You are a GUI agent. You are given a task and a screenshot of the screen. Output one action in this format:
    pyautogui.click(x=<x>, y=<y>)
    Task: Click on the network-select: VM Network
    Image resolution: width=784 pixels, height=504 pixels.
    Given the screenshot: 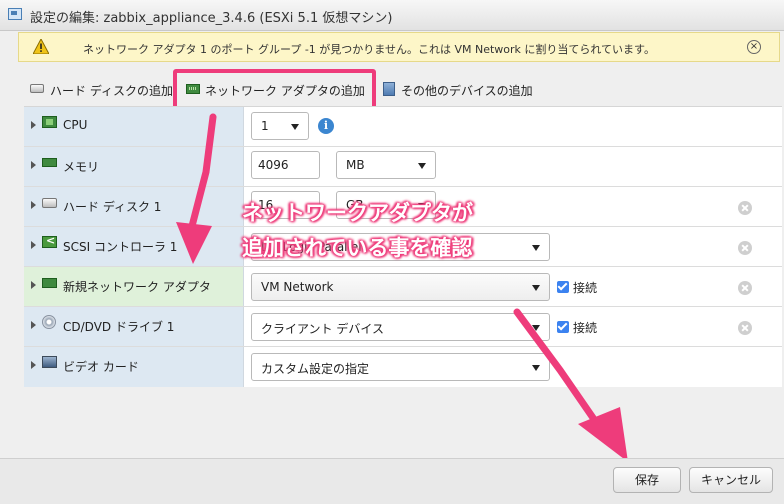 What is the action you would take?
    pyautogui.click(x=400, y=287)
    